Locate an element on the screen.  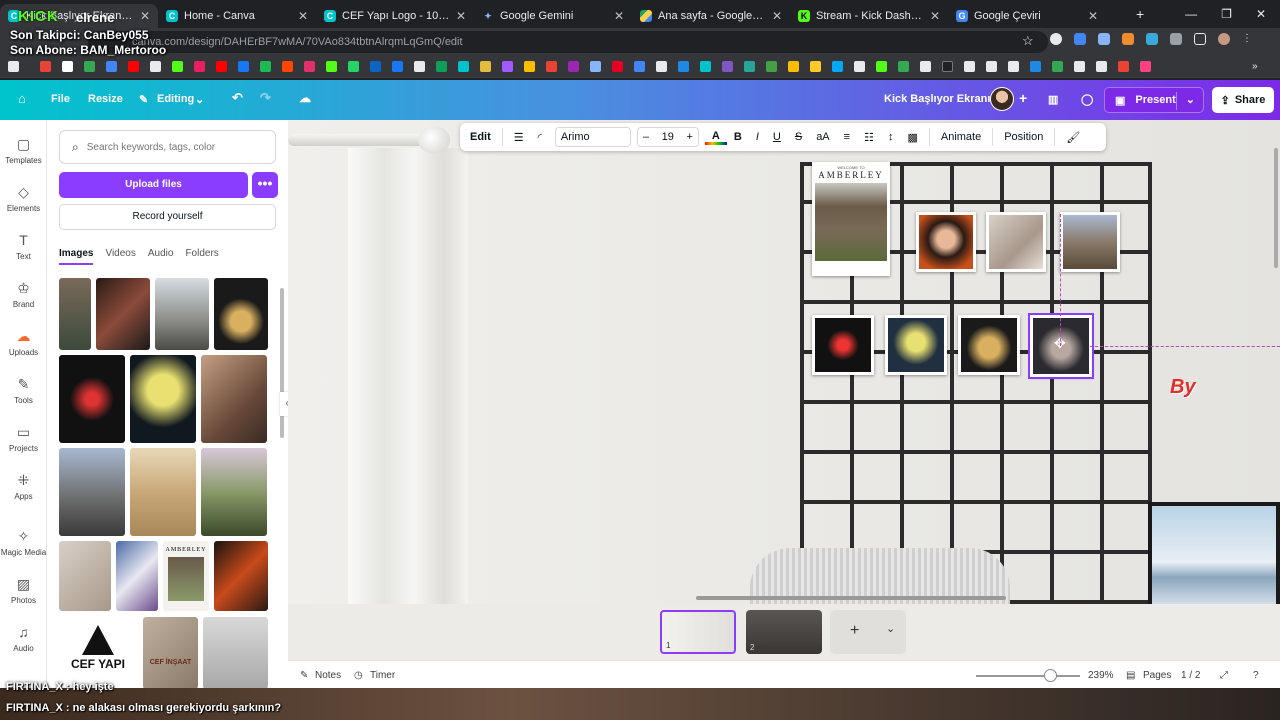
bookmarks-overflow-icon: » is located at coordinates (1257, 66).